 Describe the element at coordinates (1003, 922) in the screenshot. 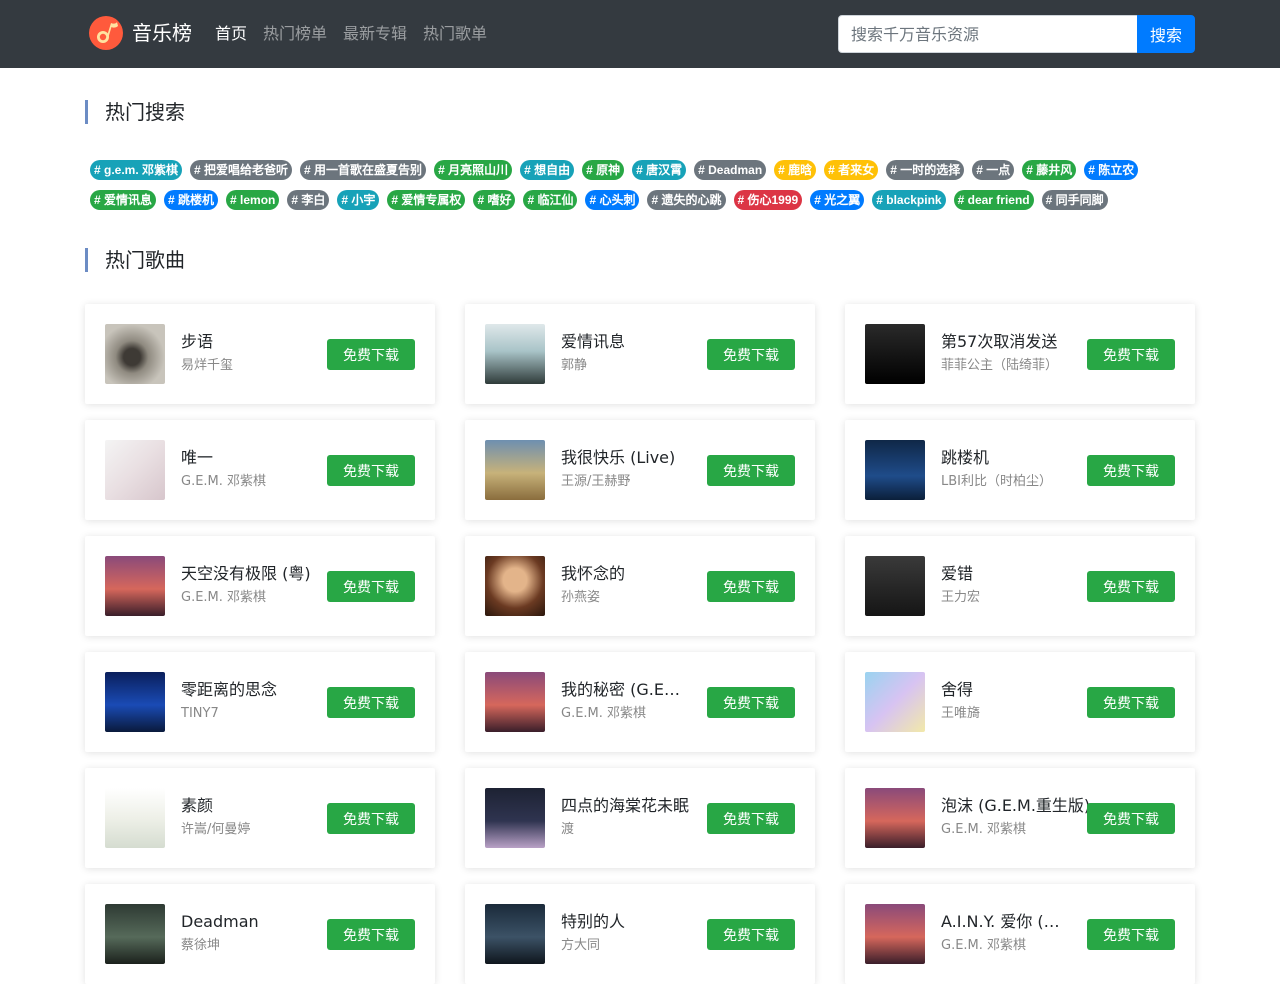

I see `song-title: A.I.N.Y. 爱你 (G.E.M.重生版)` at that location.